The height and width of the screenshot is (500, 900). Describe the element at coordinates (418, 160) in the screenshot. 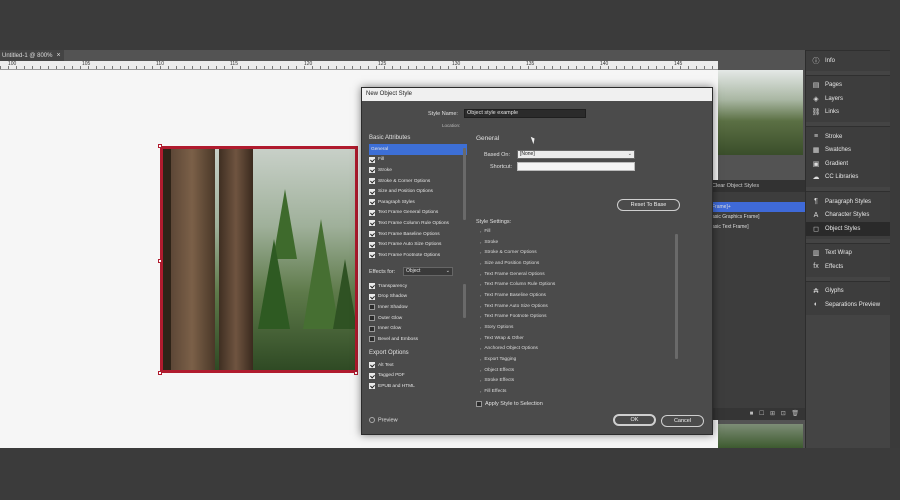

I see `basic-attribute-item: Fill` at that location.